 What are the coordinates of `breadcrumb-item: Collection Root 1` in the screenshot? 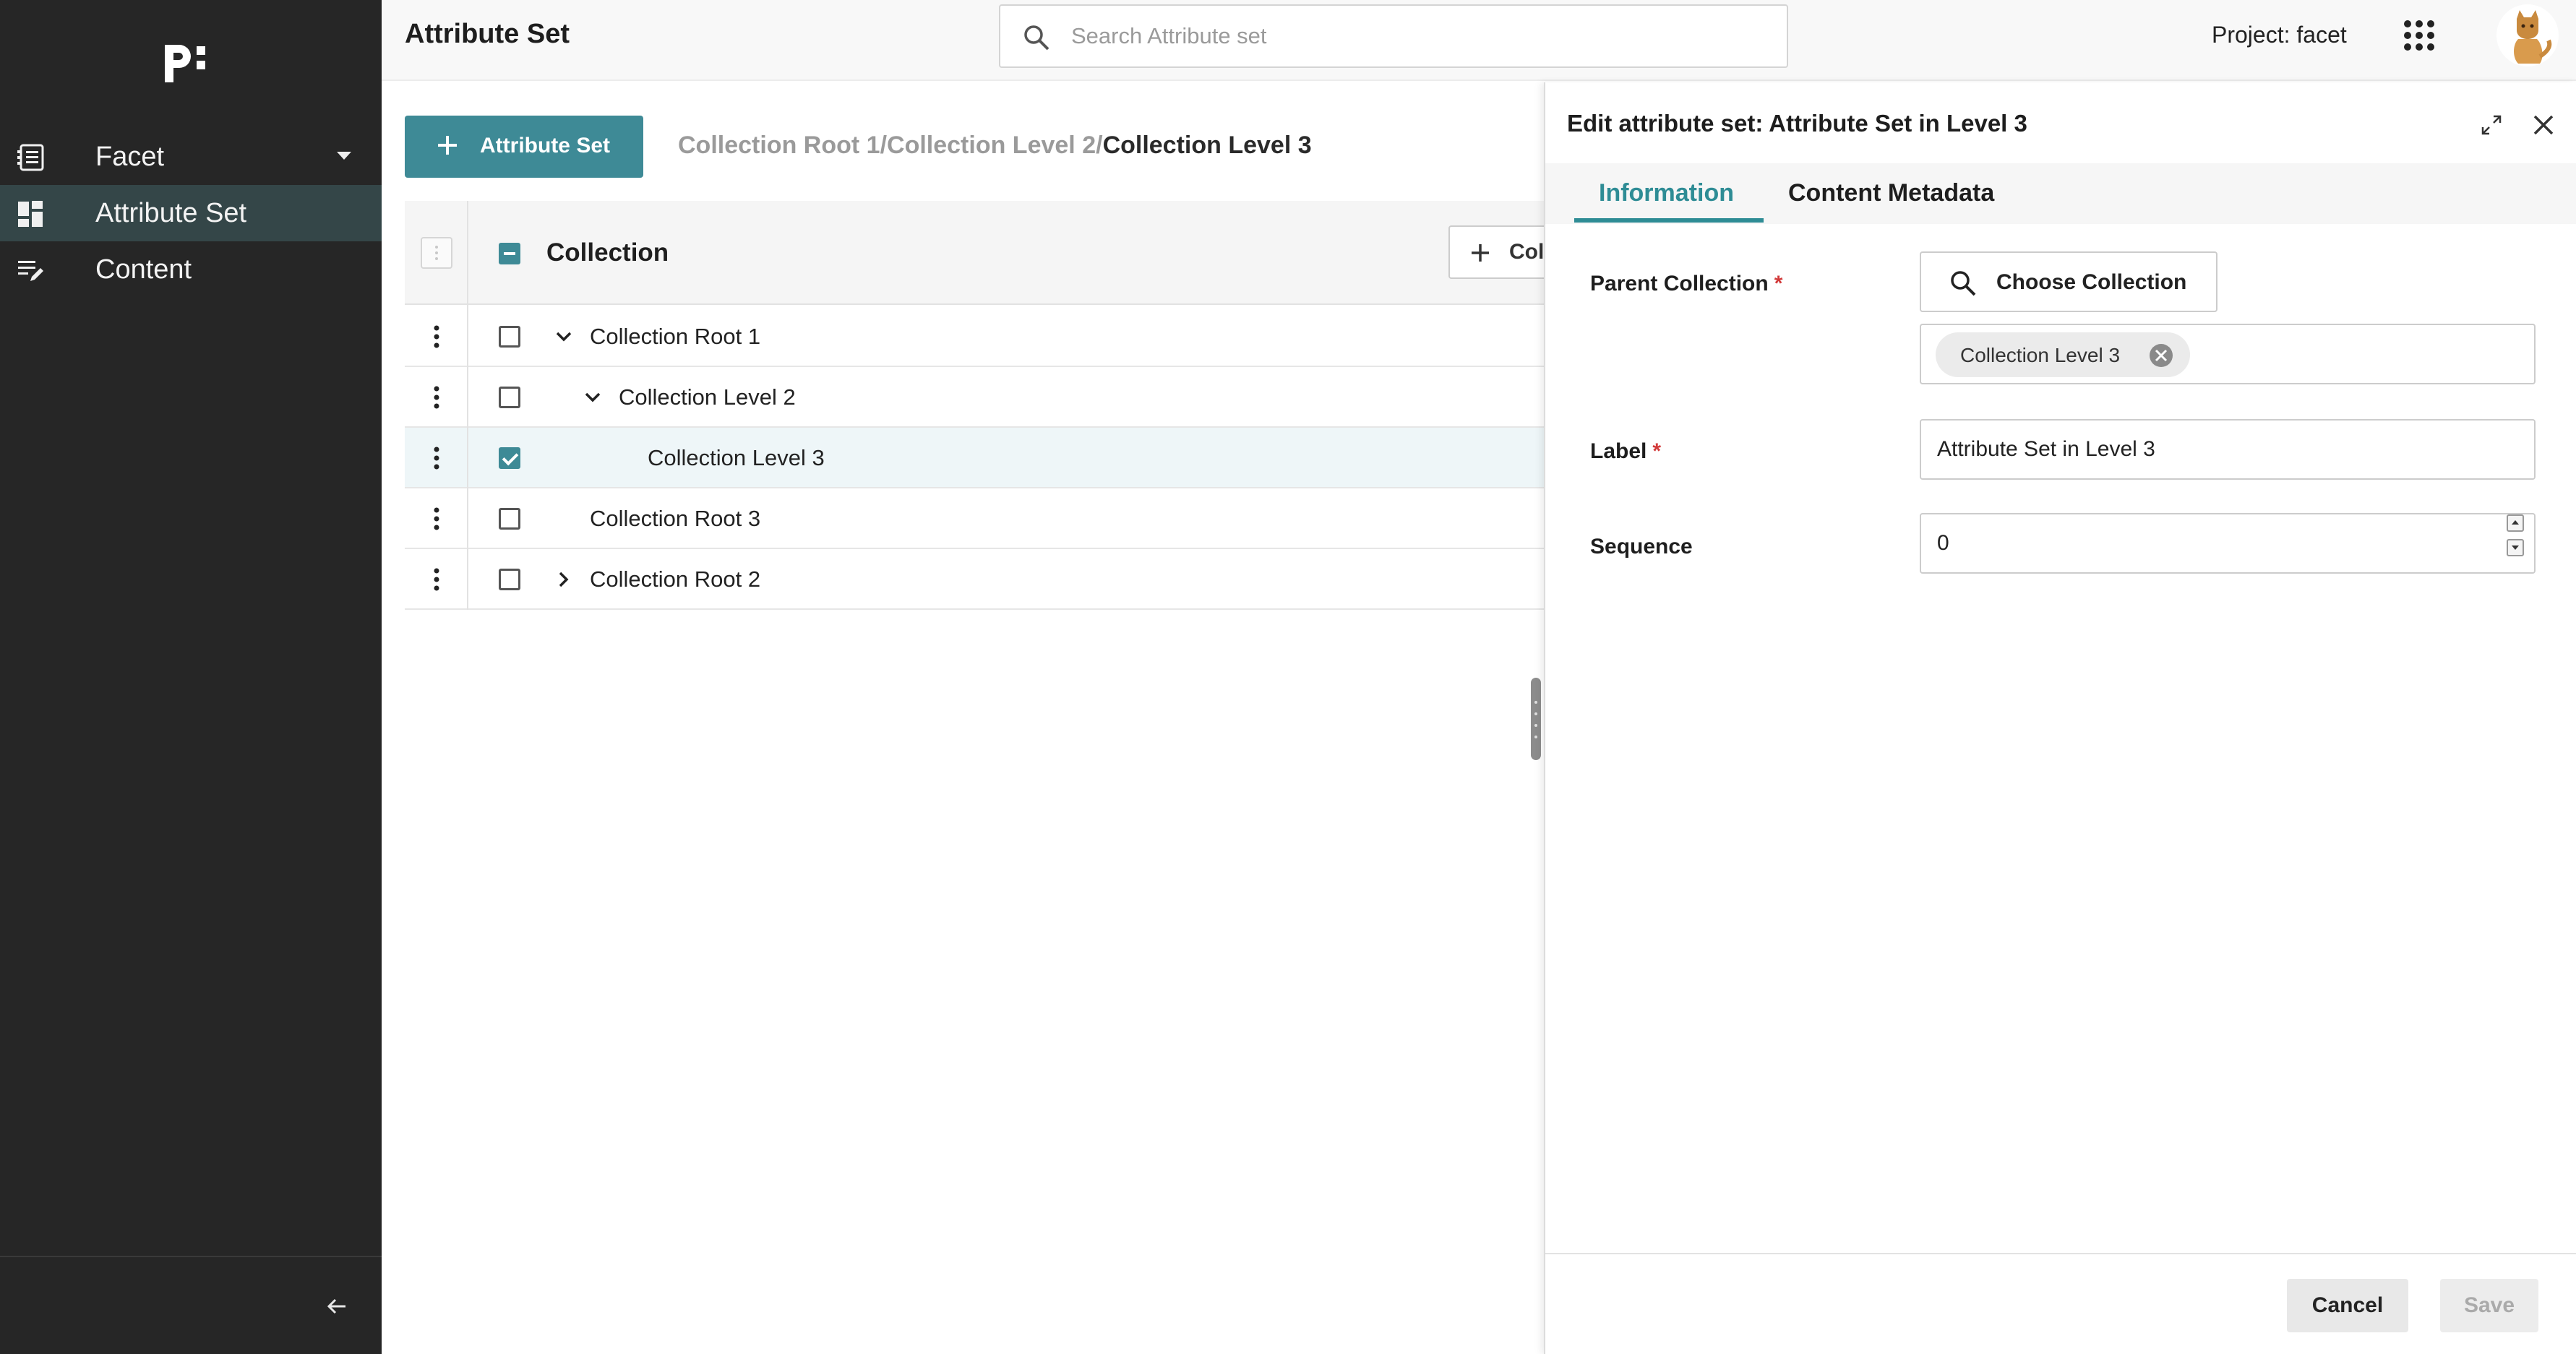 It's located at (779, 145).